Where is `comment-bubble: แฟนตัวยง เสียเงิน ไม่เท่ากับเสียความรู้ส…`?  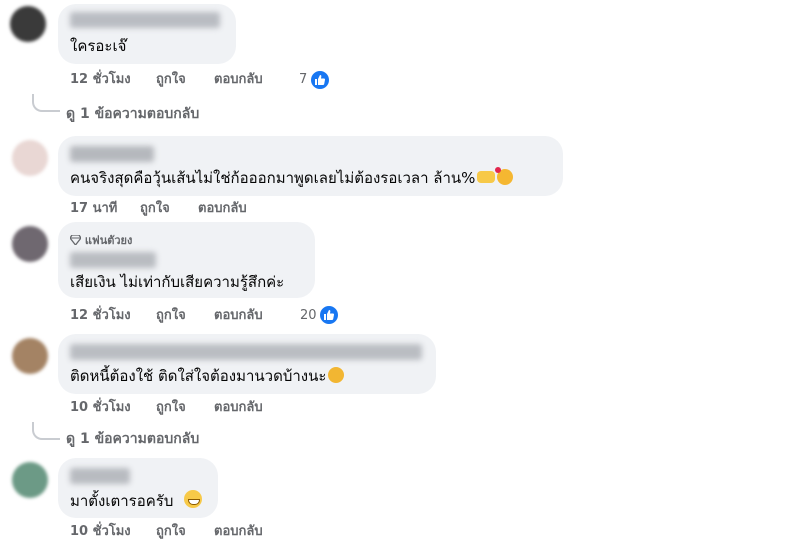 comment-bubble: แฟนตัวยง เสียเงิน ไม่เท่ากับเสียความรู้ส… is located at coordinates (186, 260).